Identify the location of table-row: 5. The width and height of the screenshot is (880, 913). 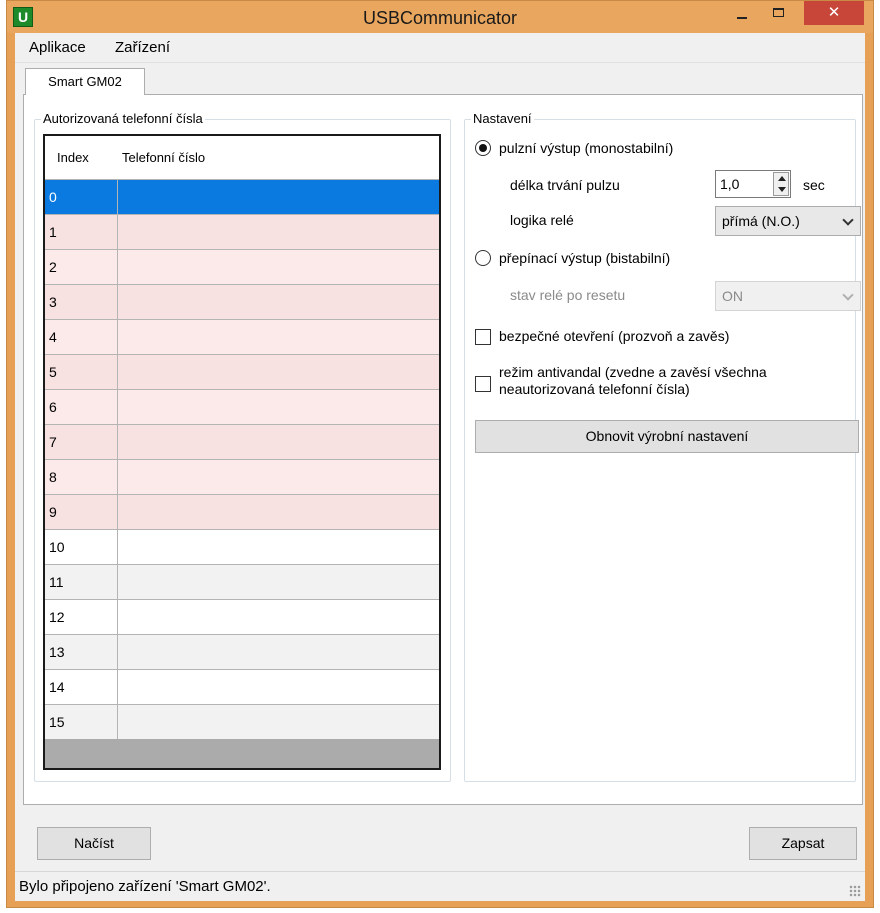
(242, 371).